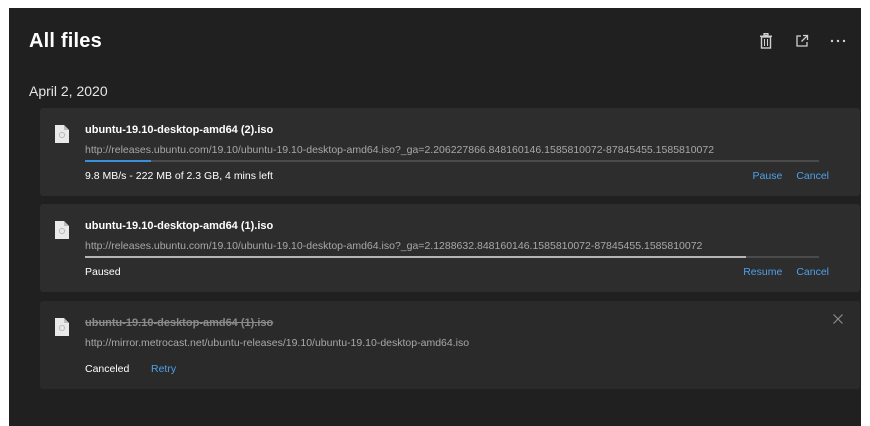 The height and width of the screenshot is (426, 870). Describe the element at coordinates (766, 41) in the screenshot. I see `trash-icon` at that location.